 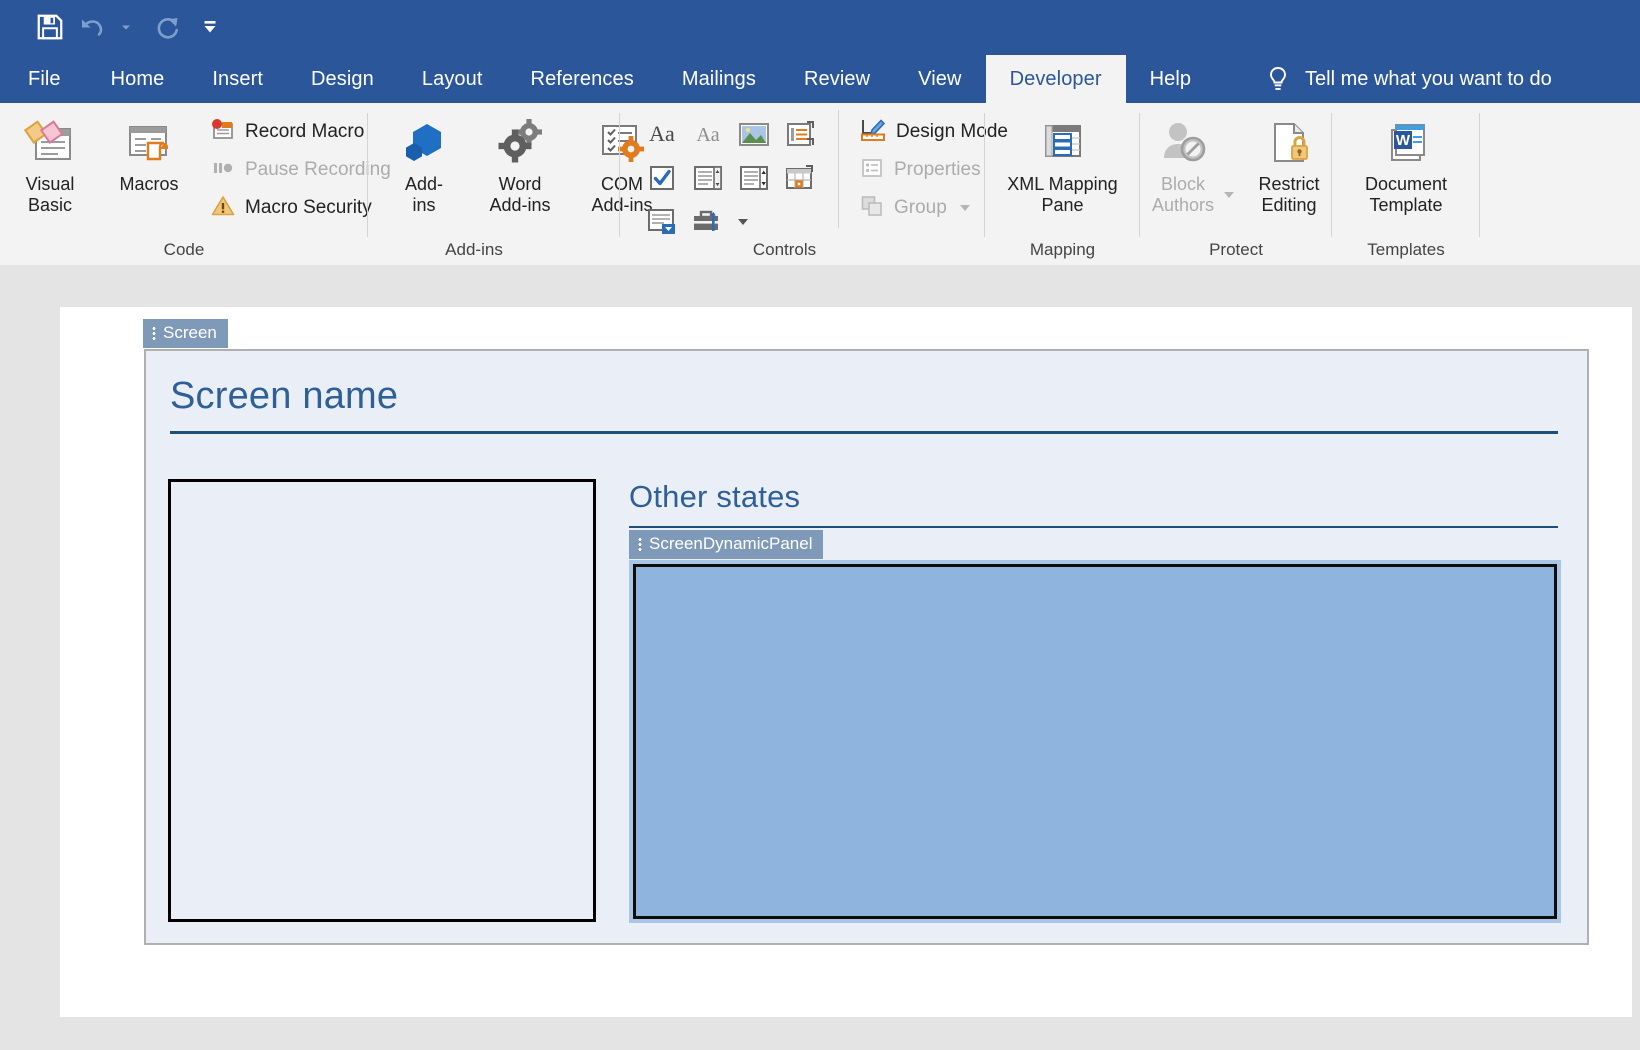 I want to click on plain-text-content-control-icon: Aa, so click(x=708, y=134).